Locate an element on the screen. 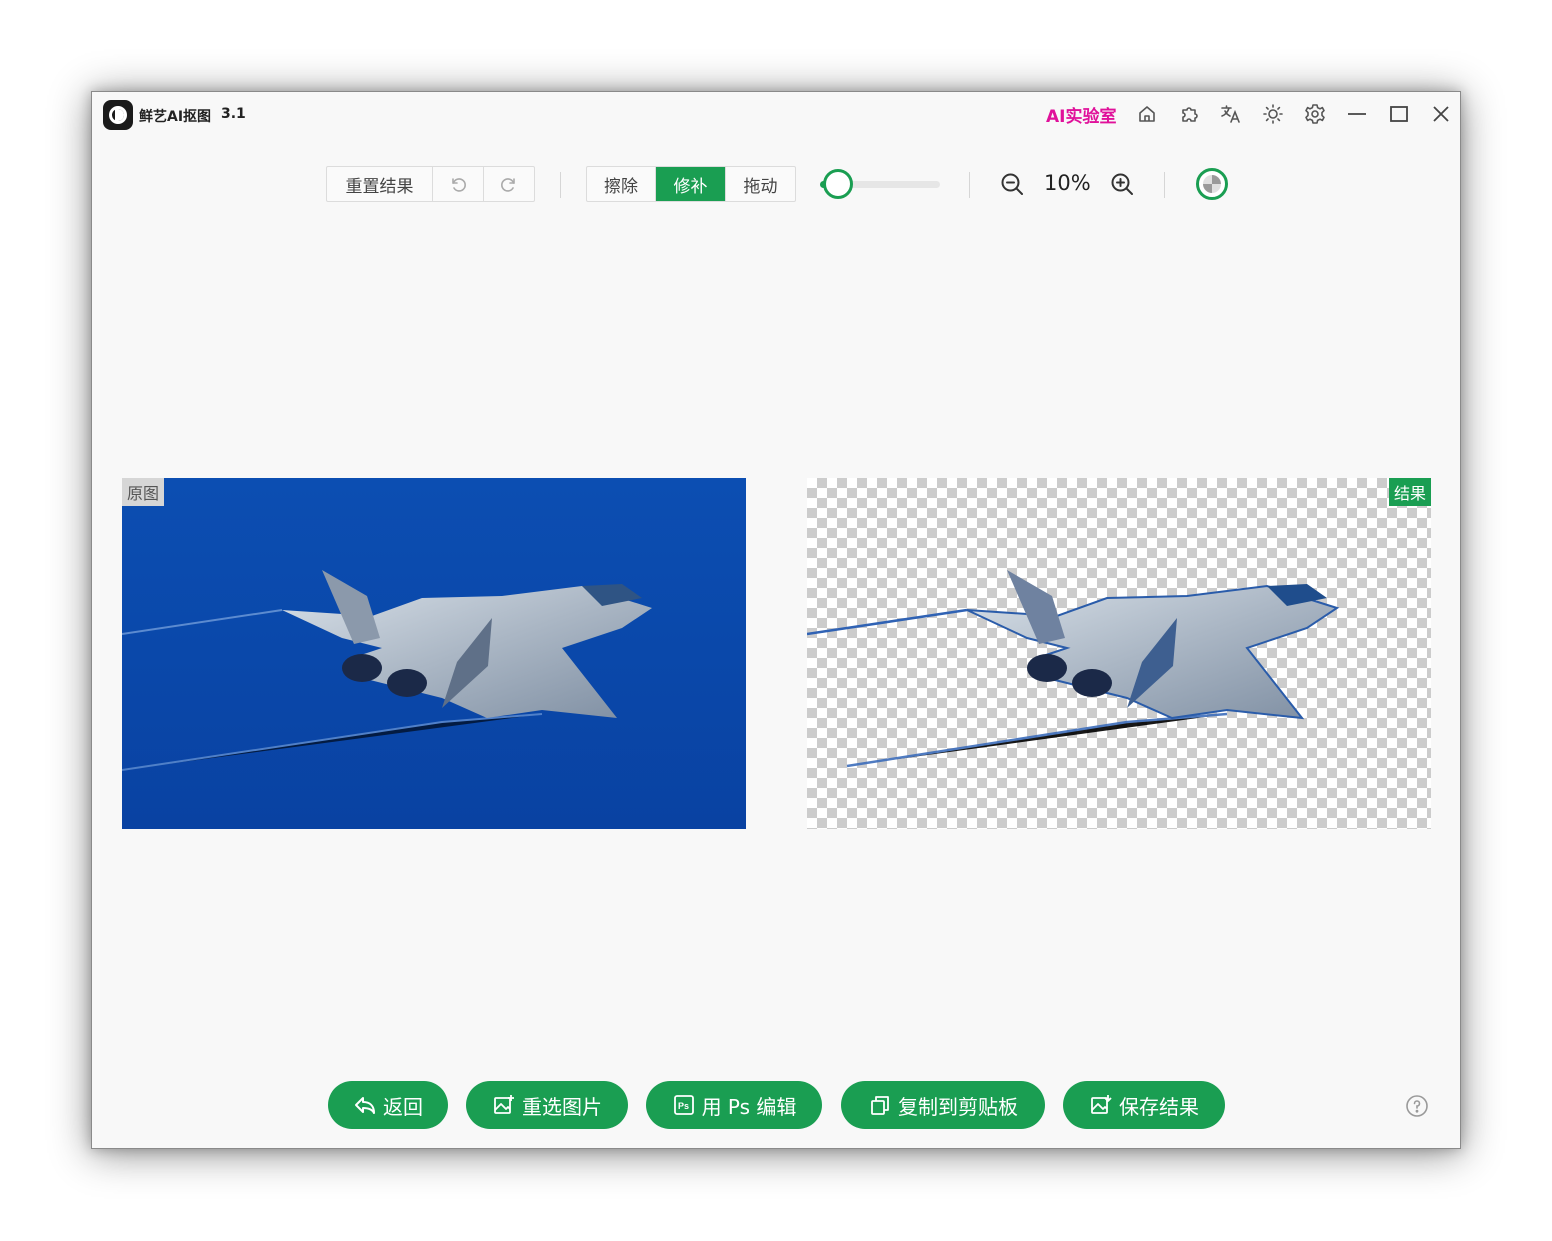  home-icon is located at coordinates (1147, 114).